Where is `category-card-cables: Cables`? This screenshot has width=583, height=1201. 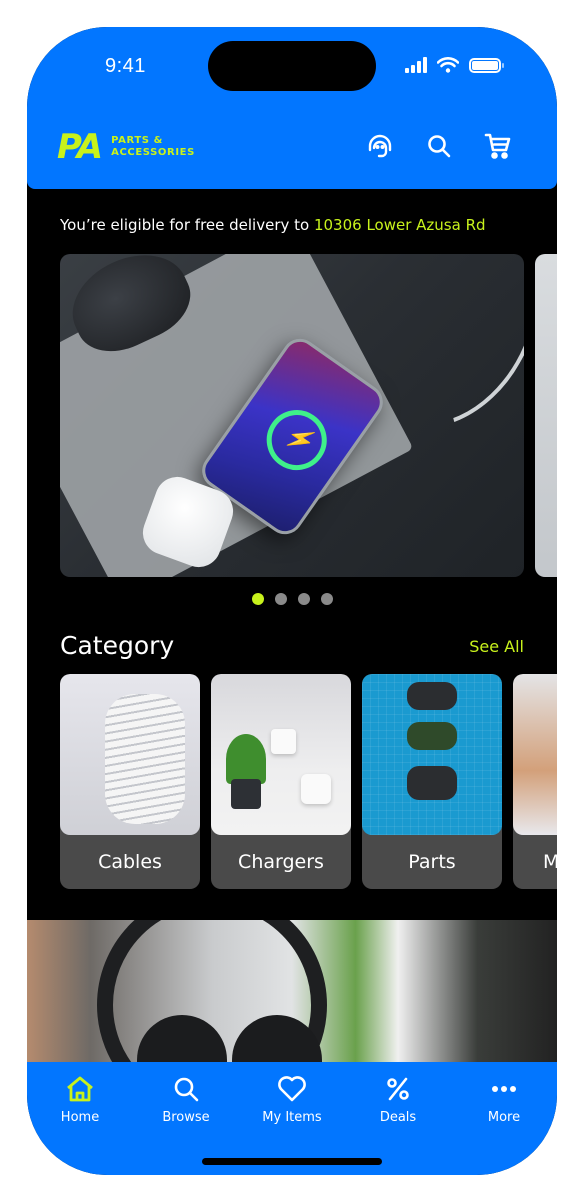
category-card-cables: Cables is located at coordinates (130, 781).